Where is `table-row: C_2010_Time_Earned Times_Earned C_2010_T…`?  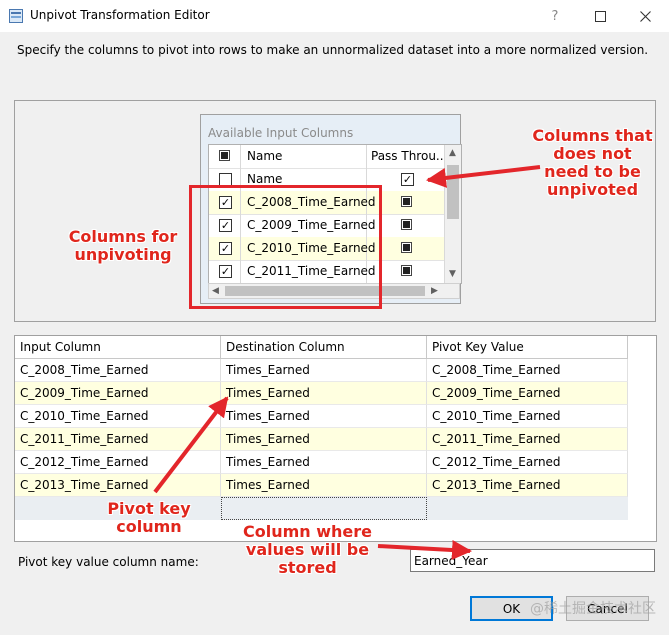 table-row: C_2010_Time_Earned Times_Earned C_2010_T… is located at coordinates (321, 416).